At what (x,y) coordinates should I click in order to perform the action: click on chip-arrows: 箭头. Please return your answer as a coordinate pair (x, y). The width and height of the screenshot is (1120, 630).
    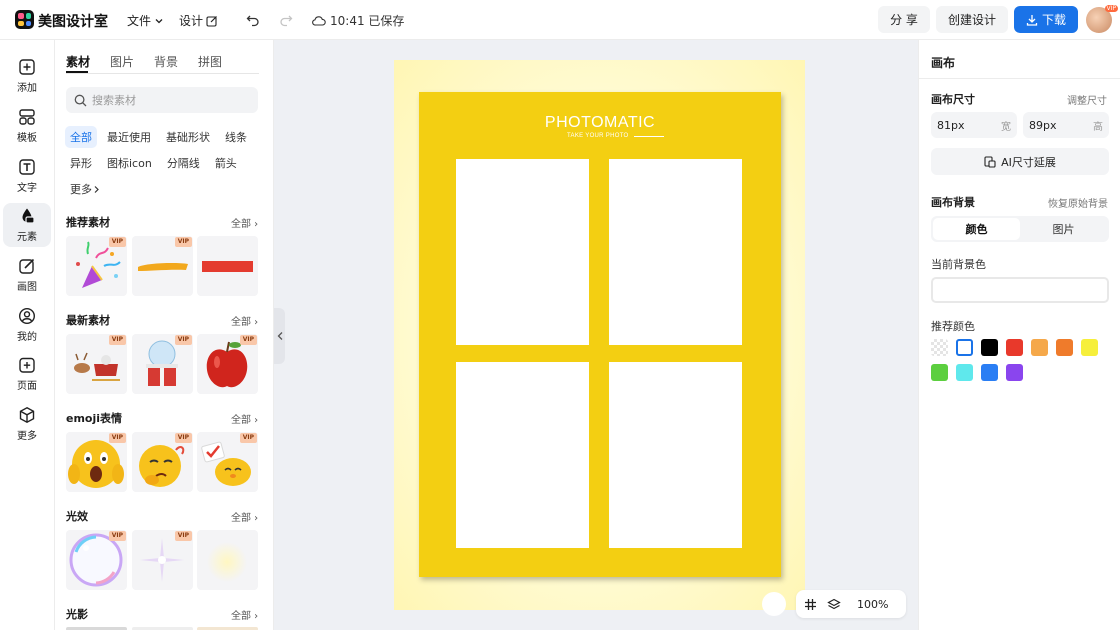
    Looking at the image, I should click on (226, 163).